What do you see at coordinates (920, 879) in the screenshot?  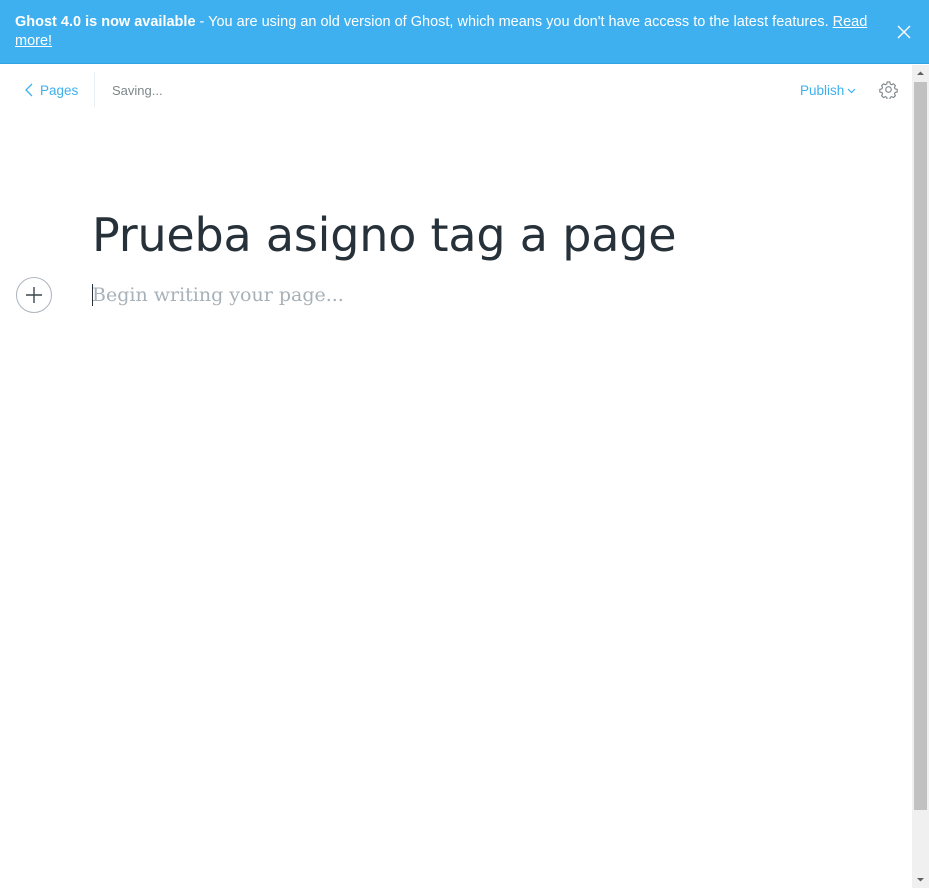 I see `scroll-down-arrow` at bounding box center [920, 879].